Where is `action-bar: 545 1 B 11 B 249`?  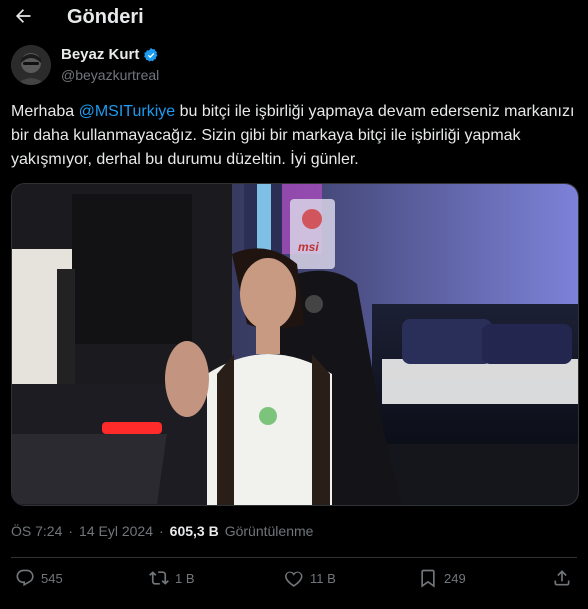
action-bar: 545 1 B 11 B 249 is located at coordinates (294, 582).